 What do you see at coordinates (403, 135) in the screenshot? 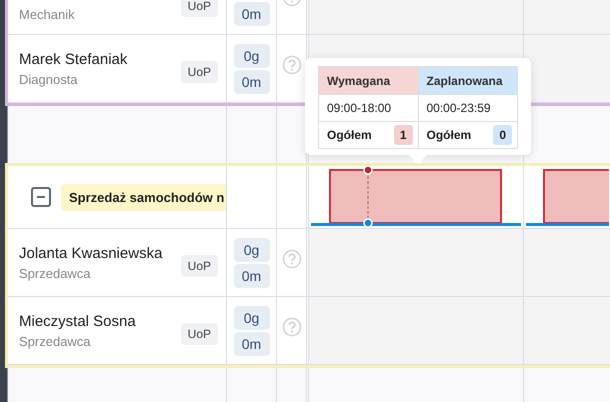
I see `total-count: 1` at bounding box center [403, 135].